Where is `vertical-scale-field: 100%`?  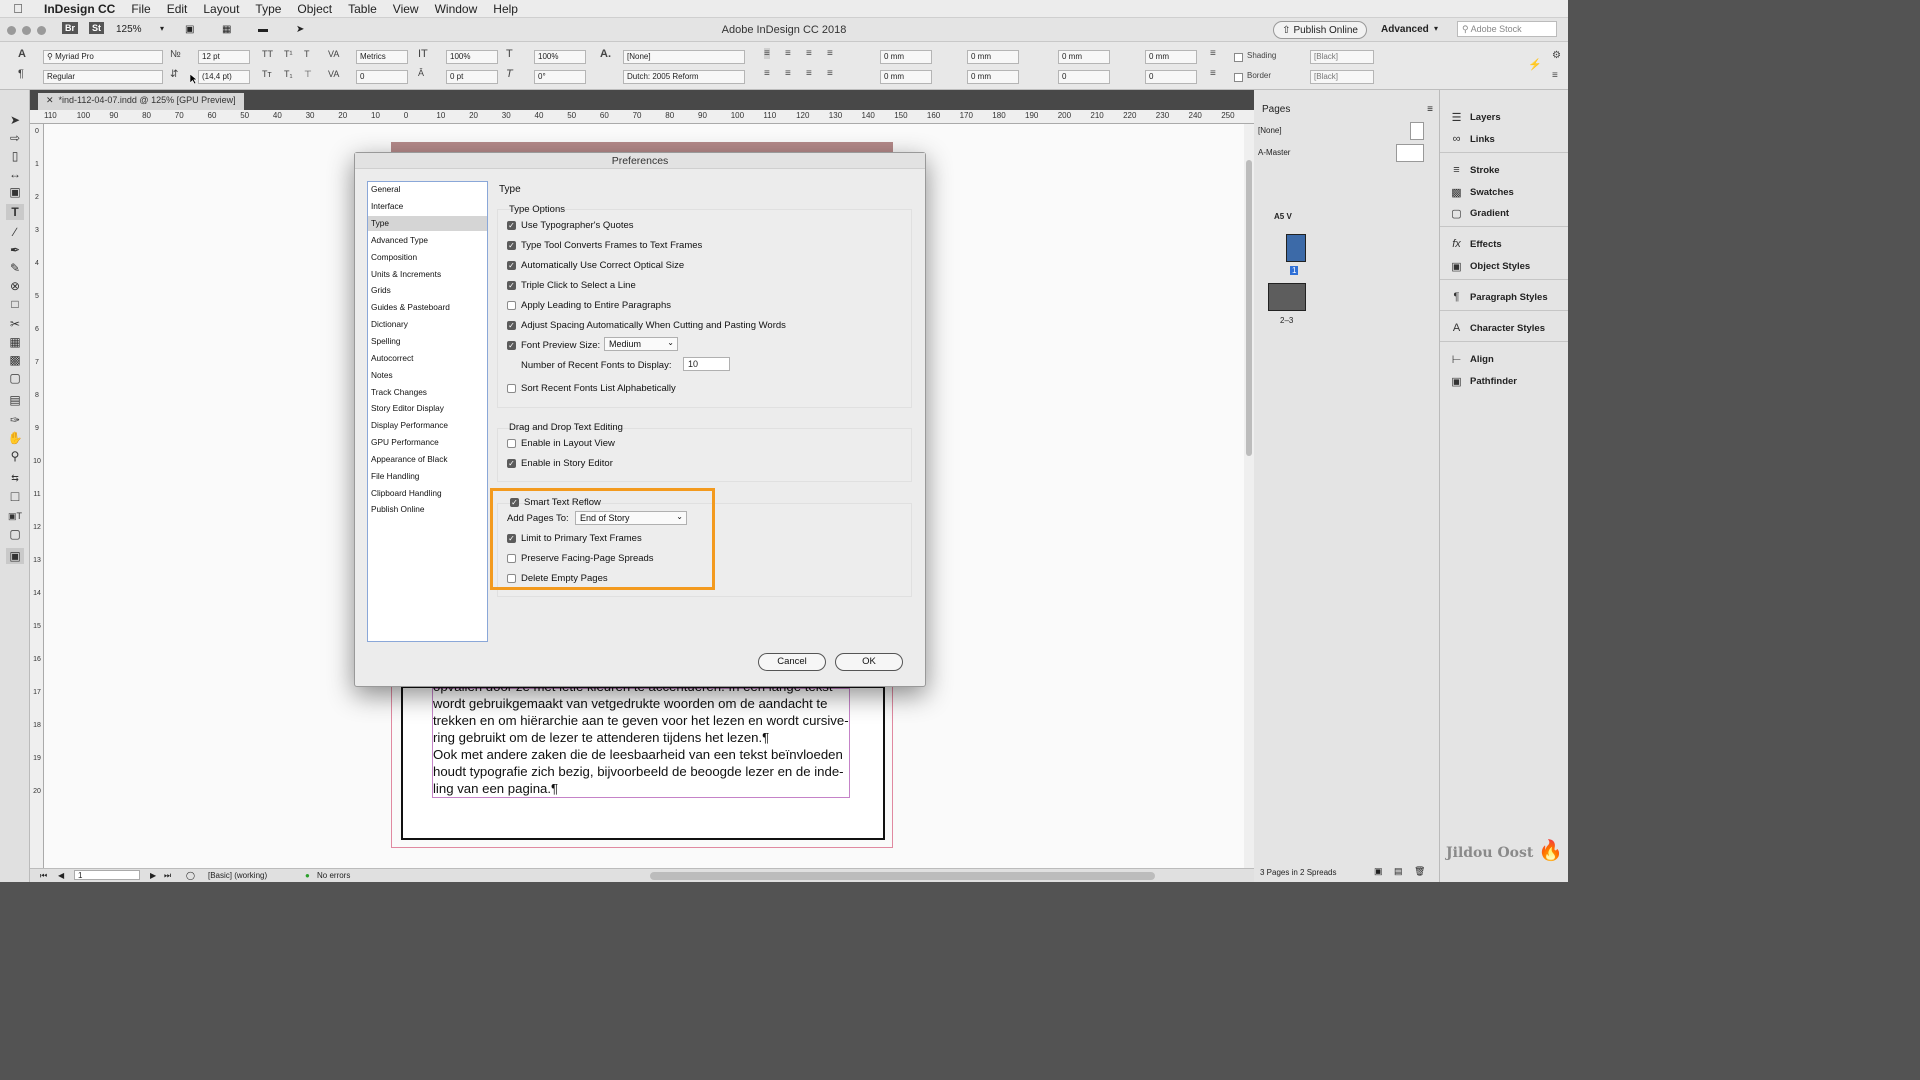
vertical-scale-field: 100% is located at coordinates (472, 57).